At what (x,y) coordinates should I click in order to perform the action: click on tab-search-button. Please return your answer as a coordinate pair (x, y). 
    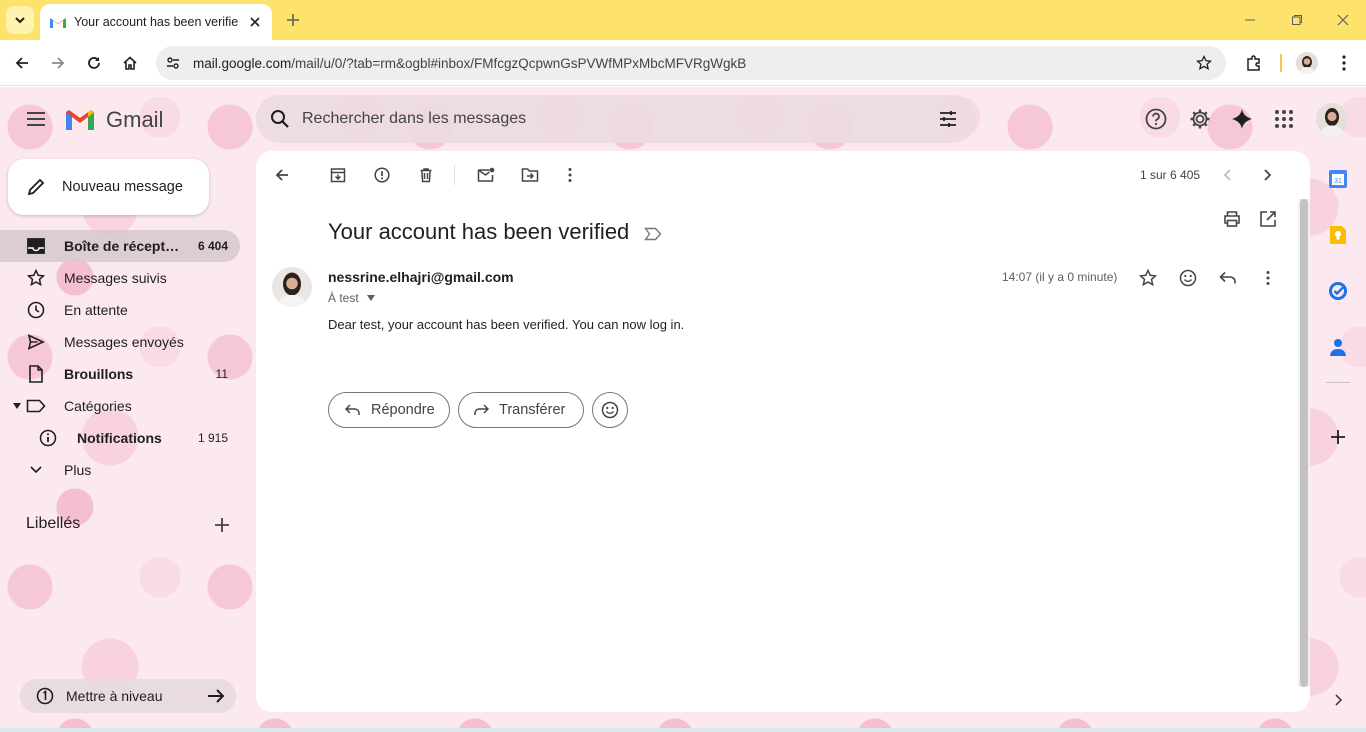
    Looking at the image, I should click on (20, 20).